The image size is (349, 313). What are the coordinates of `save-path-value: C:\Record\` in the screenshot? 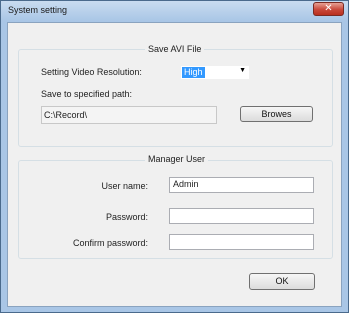 It's located at (66, 115).